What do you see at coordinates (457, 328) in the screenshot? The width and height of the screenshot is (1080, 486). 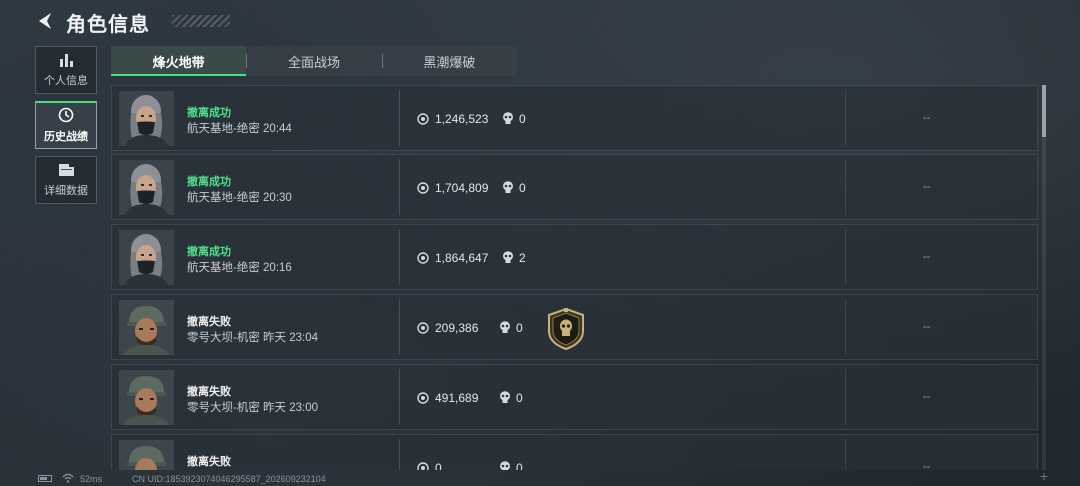 I see `loot-value: 209,386` at bounding box center [457, 328].